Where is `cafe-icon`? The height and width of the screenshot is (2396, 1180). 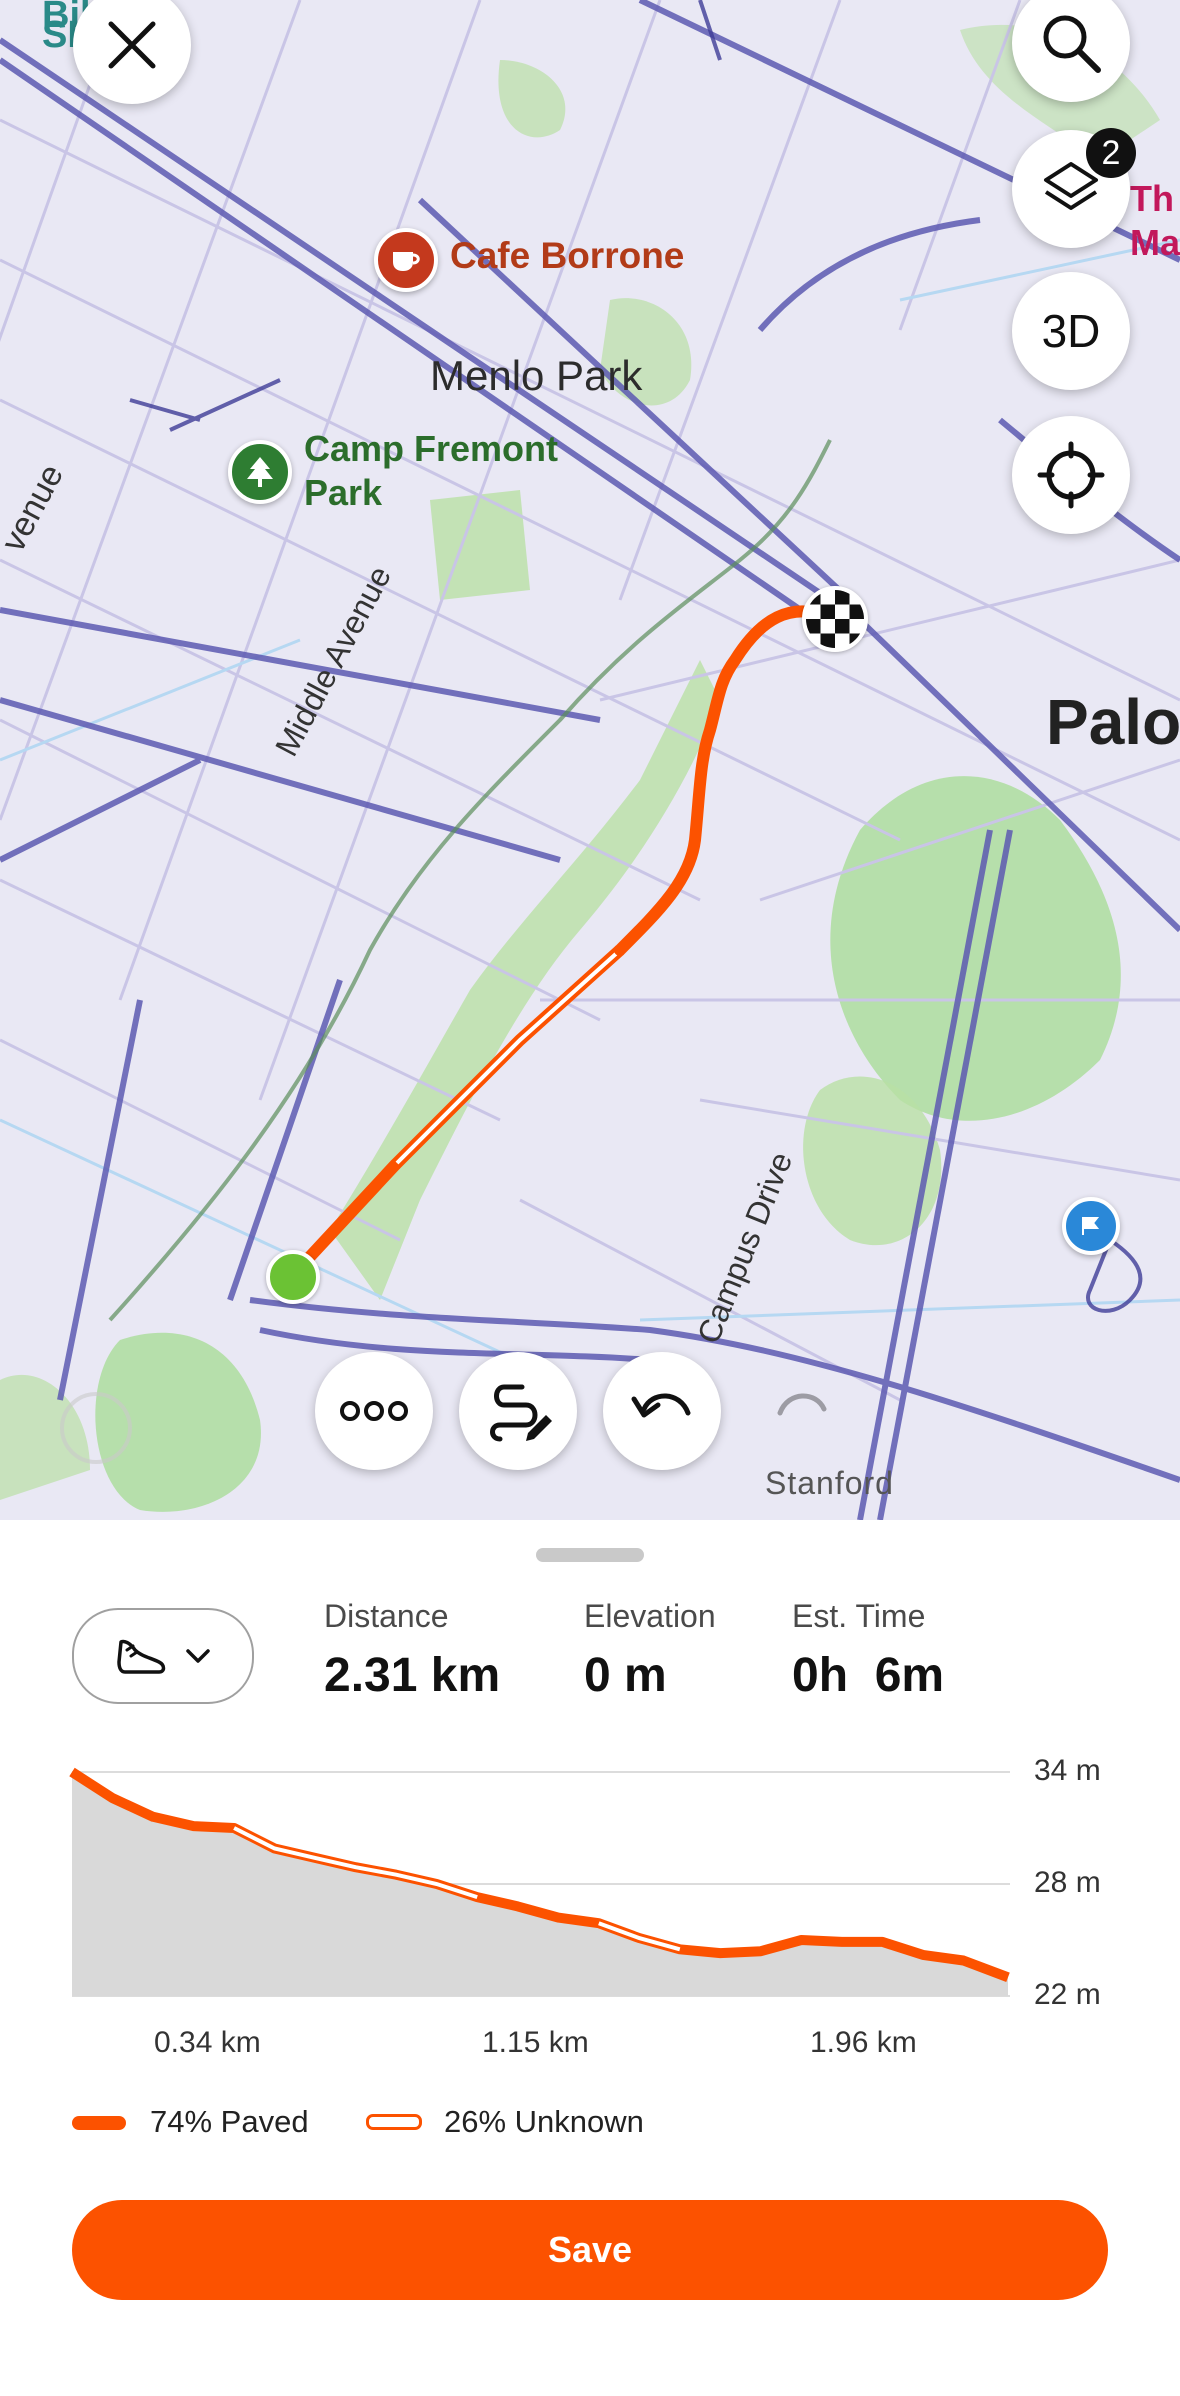
cafe-icon is located at coordinates (406, 260).